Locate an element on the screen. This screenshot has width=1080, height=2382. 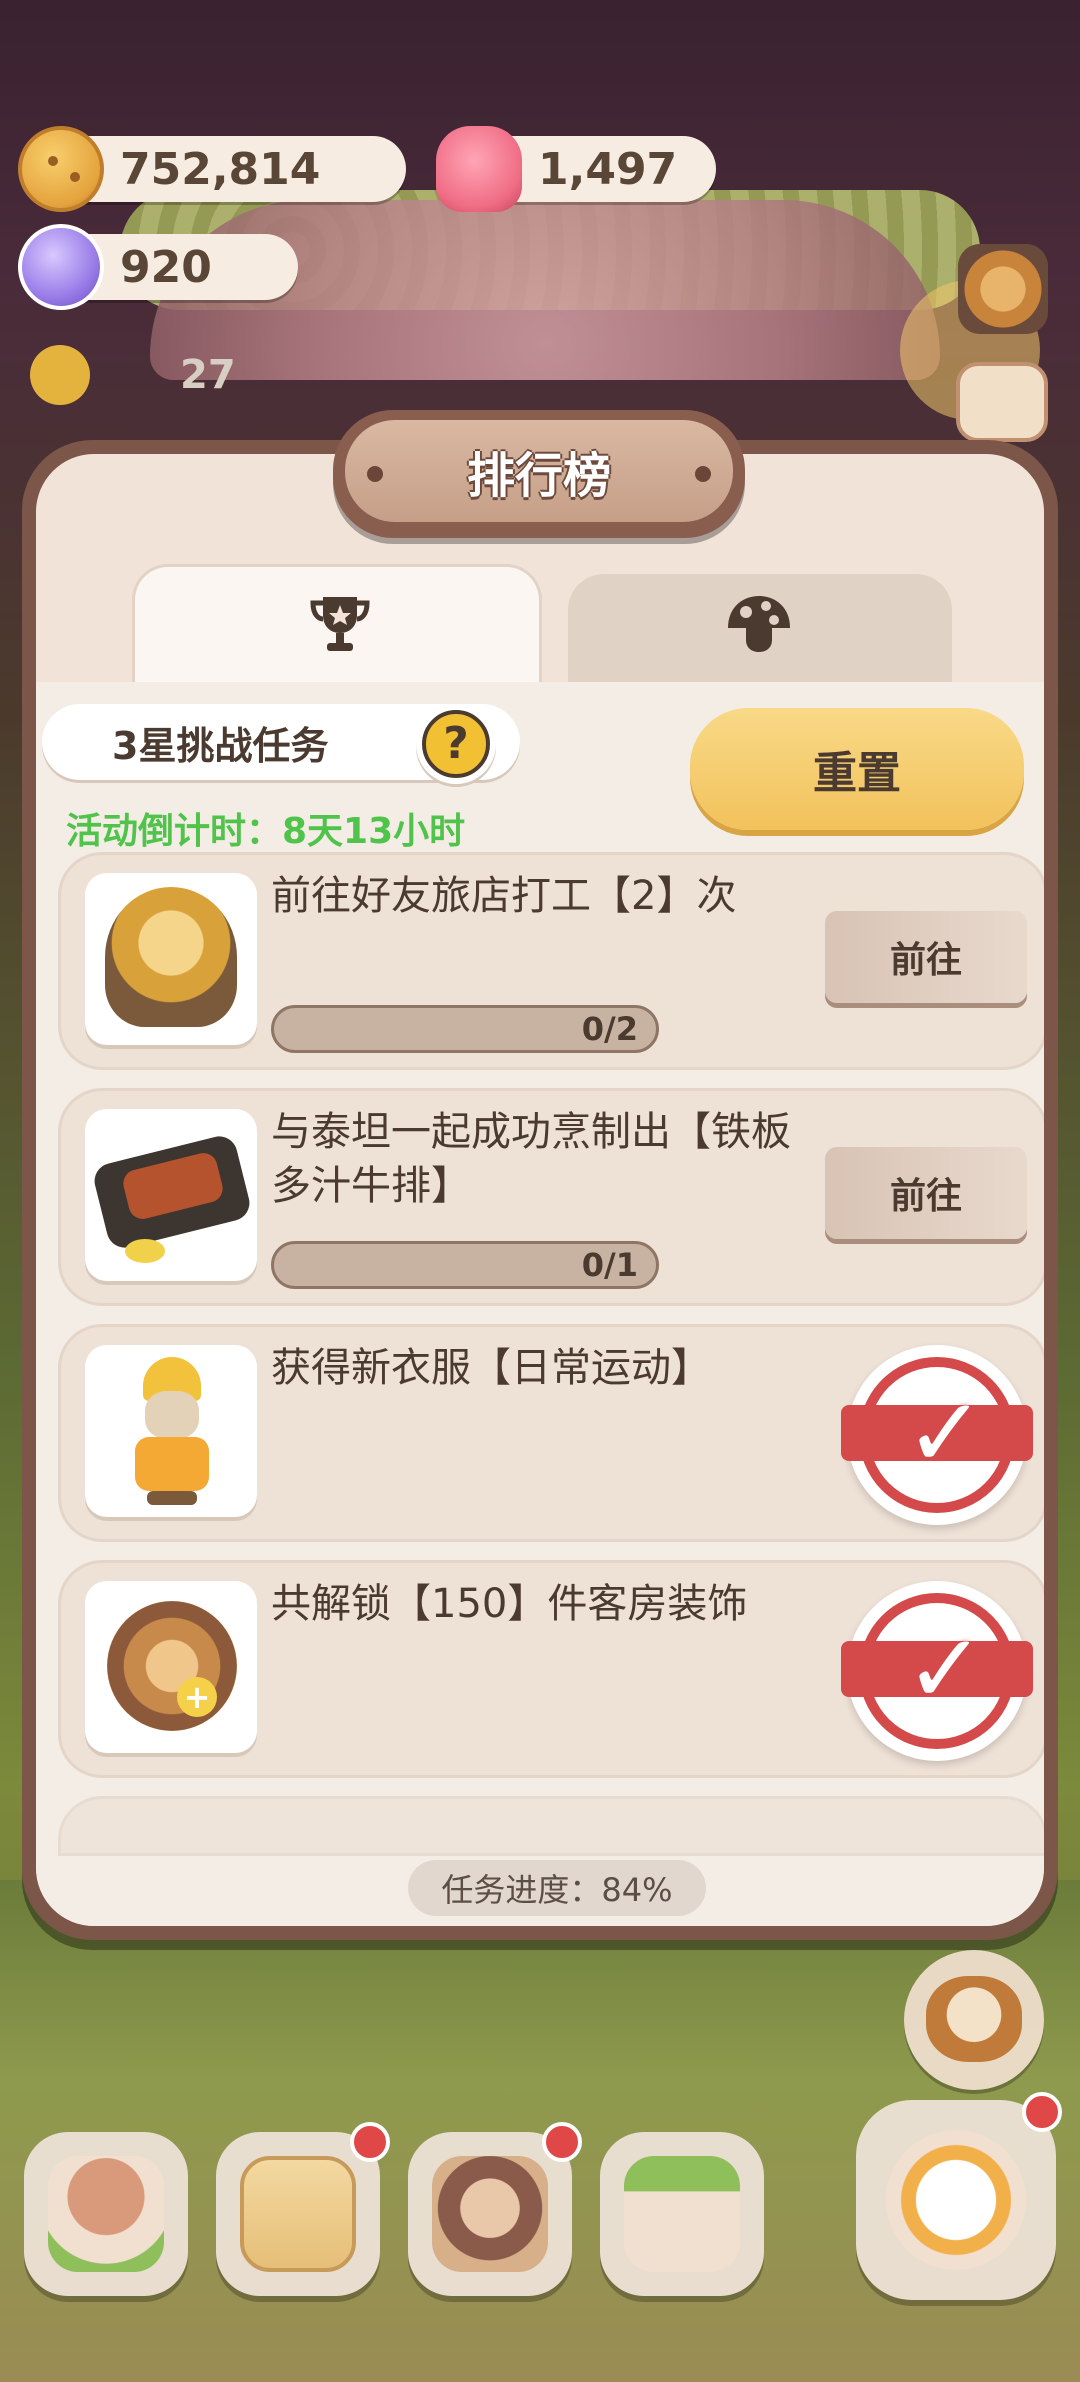
mushroom-icon is located at coordinates (759, 624).